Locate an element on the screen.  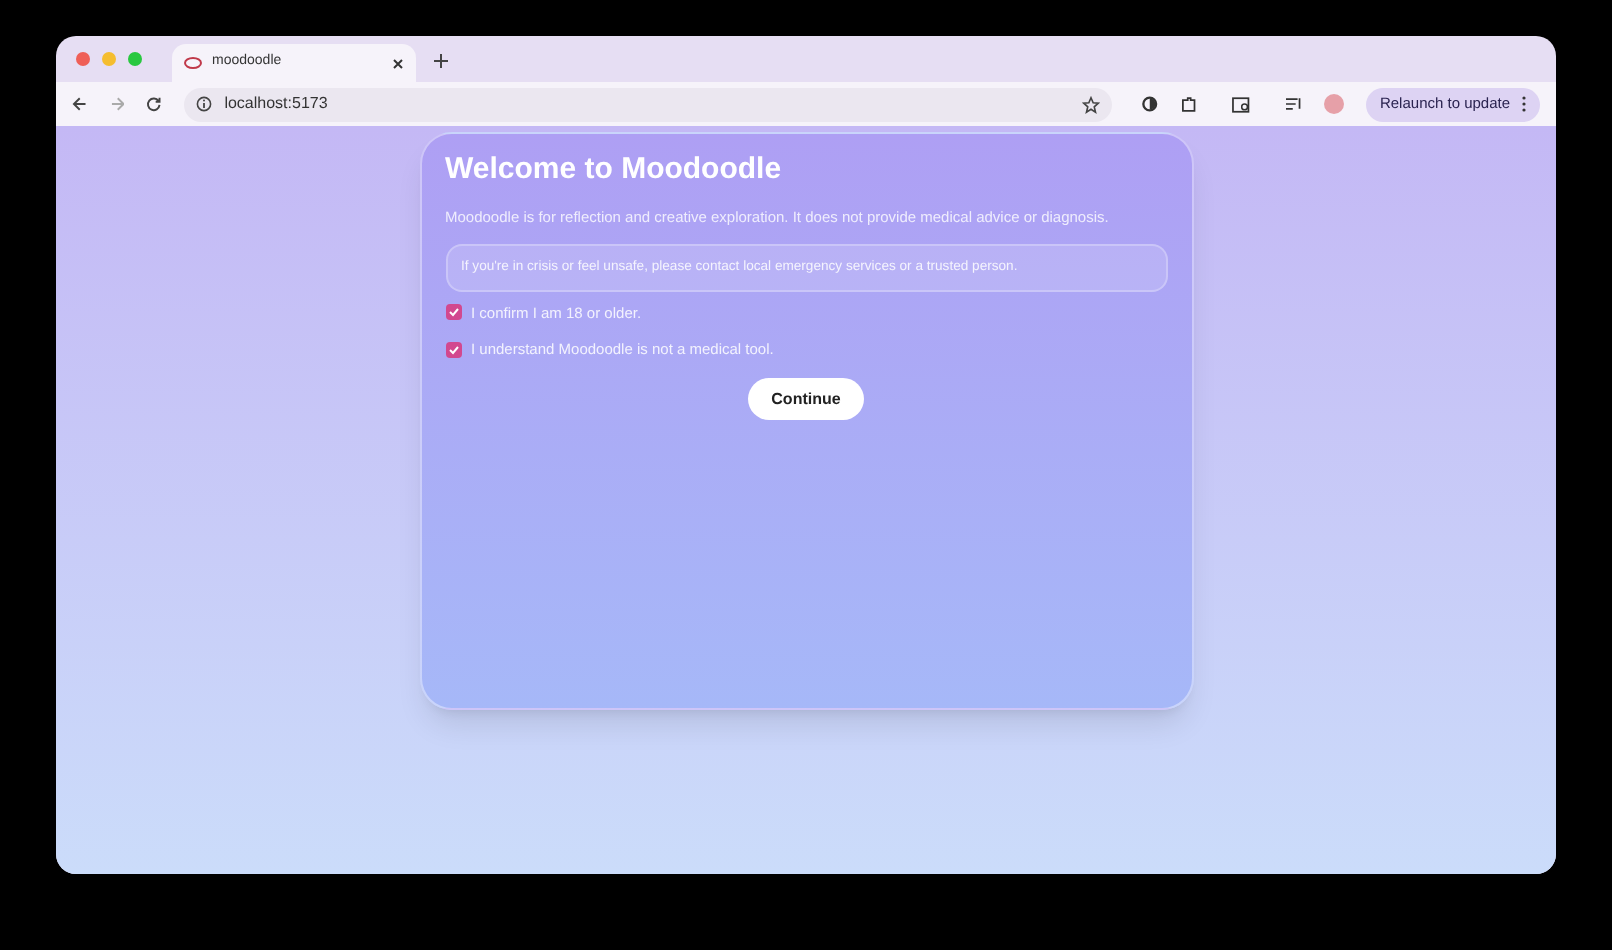
reload-icon is located at coordinates (154, 104).